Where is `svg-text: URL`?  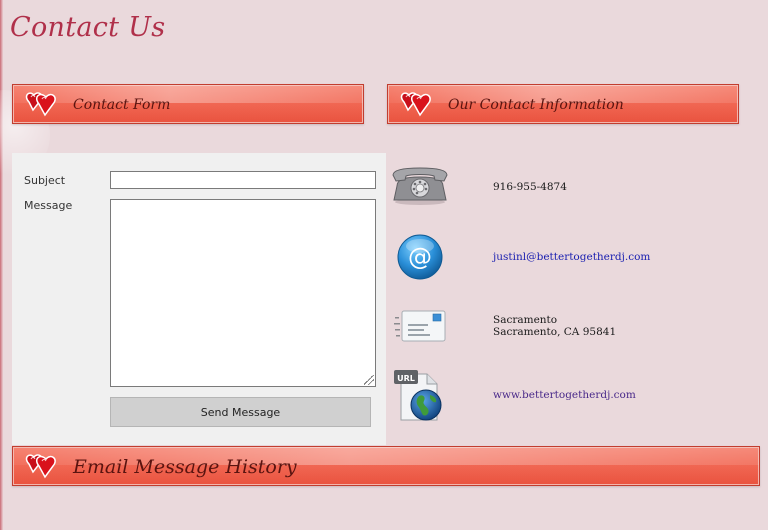 svg-text: URL is located at coordinates (406, 378).